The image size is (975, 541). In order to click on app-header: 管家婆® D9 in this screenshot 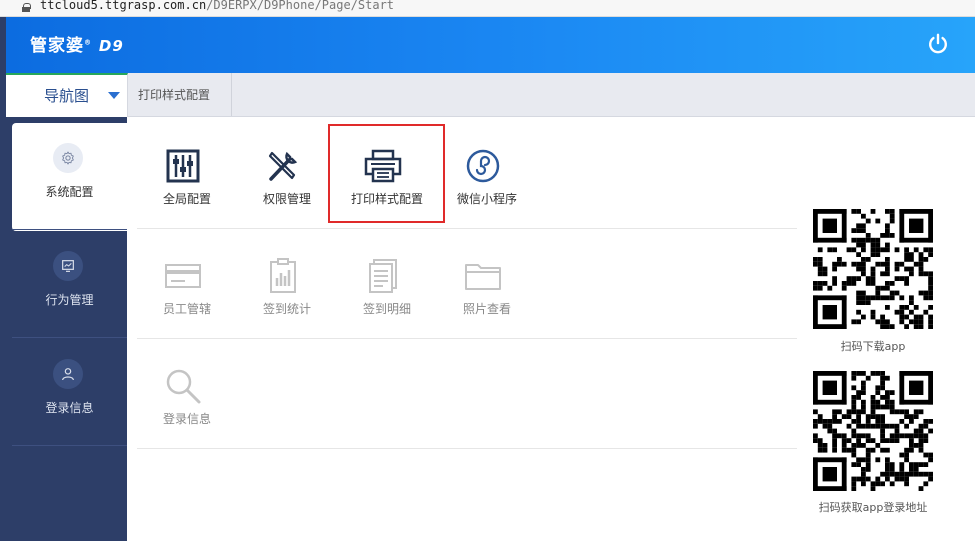, I will do `click(490, 45)`.